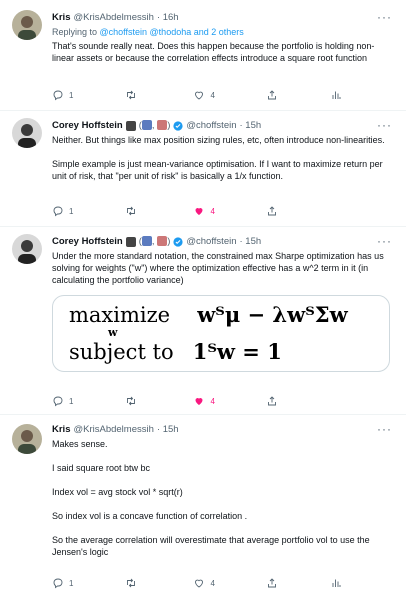 The height and width of the screenshot is (597, 406). What do you see at coordinates (217, 32) in the screenshot?
I see `others-link: and 2 others` at bounding box center [217, 32].